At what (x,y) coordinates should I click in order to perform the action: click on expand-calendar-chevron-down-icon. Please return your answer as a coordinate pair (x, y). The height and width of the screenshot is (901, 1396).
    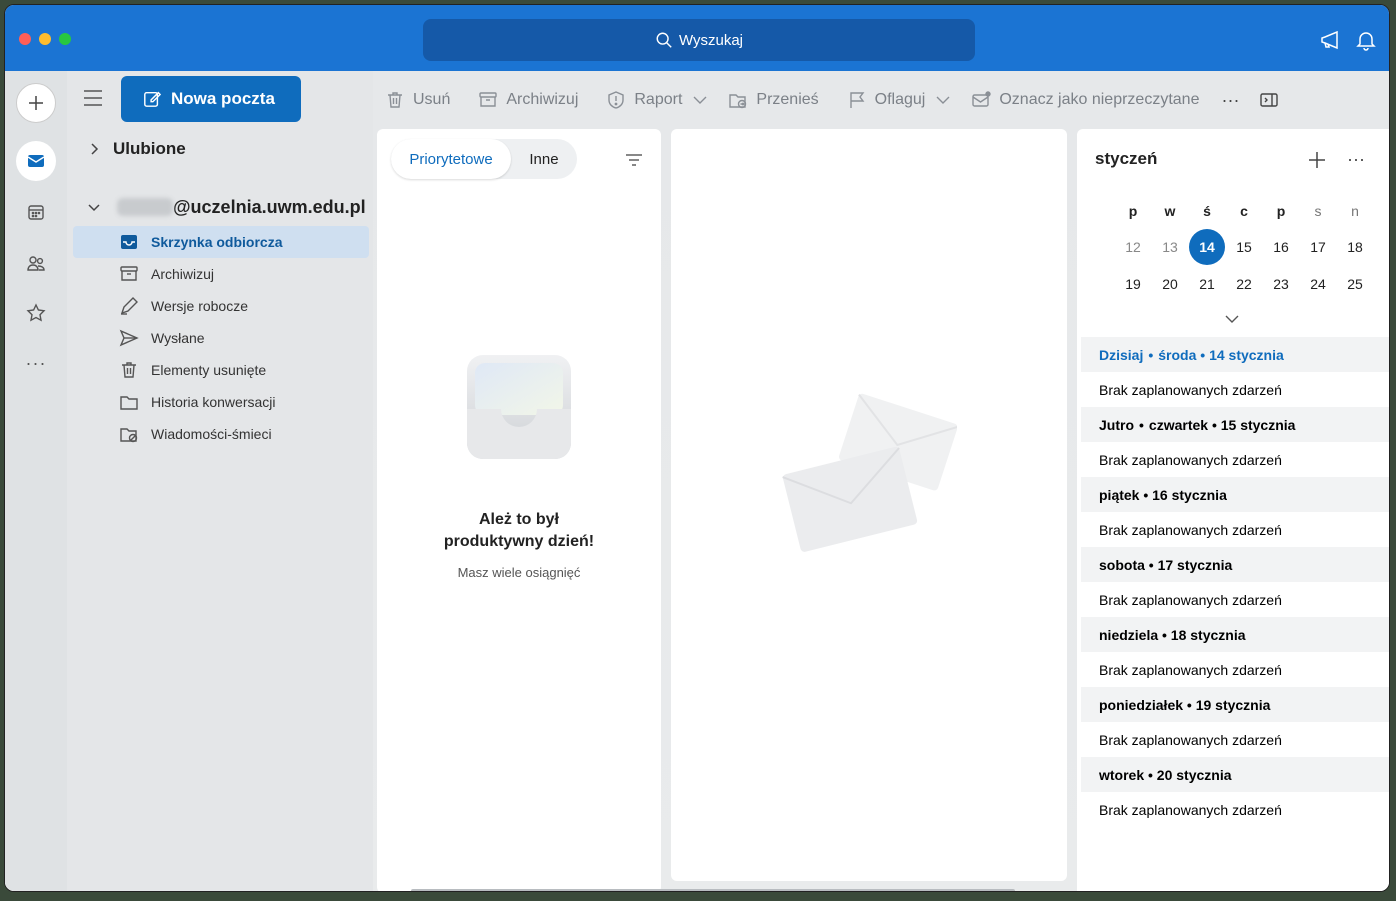
    Looking at the image, I should click on (1232, 319).